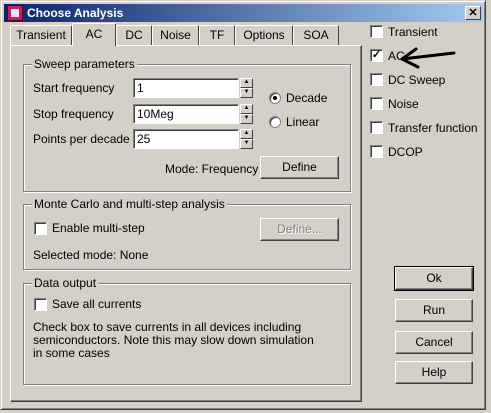  Describe the element at coordinates (96, 304) in the screenshot. I see `save-all-currents-label: Save all currents` at that location.